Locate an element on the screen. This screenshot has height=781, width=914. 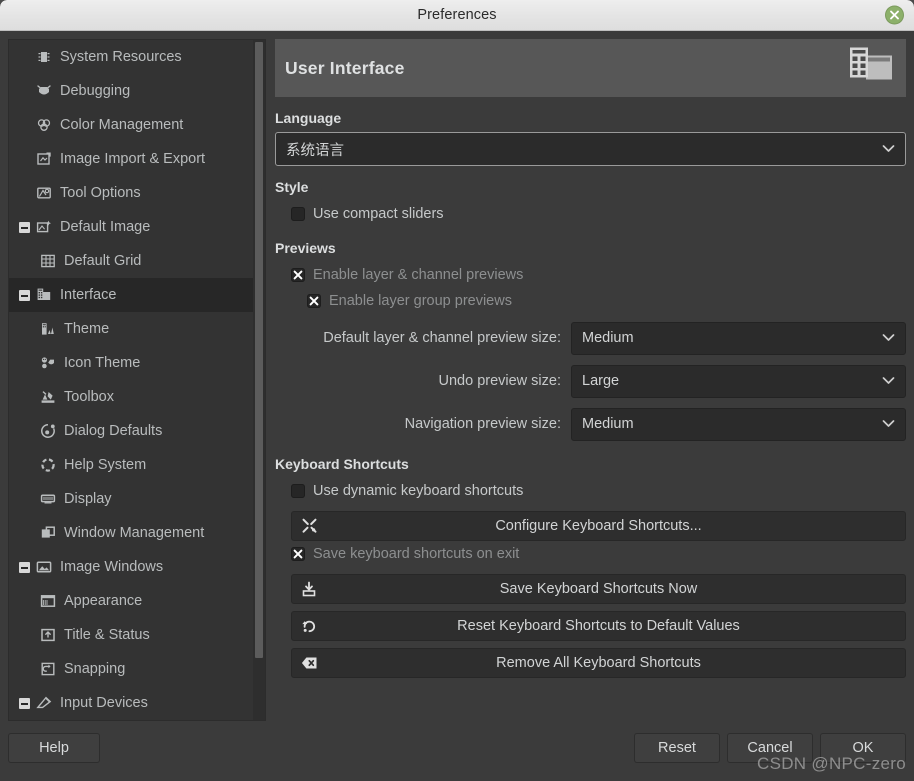
sidebar-item-label: Tool Options is located at coordinates (100, 192).